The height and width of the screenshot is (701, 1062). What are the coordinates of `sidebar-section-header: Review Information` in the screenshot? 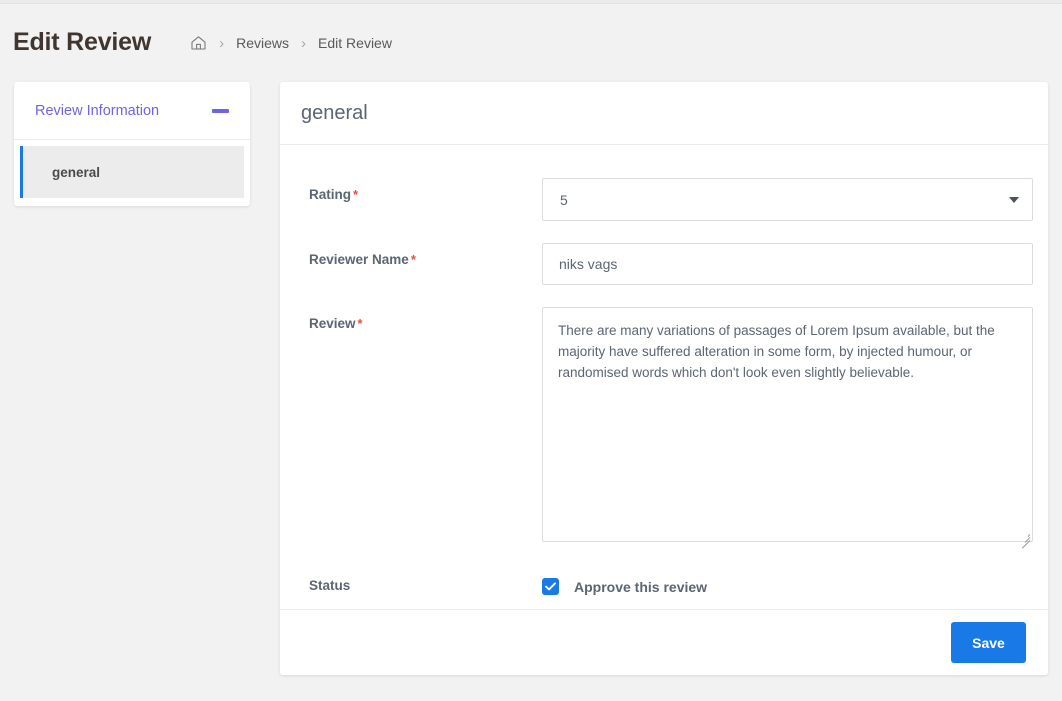 It's located at (132, 111).